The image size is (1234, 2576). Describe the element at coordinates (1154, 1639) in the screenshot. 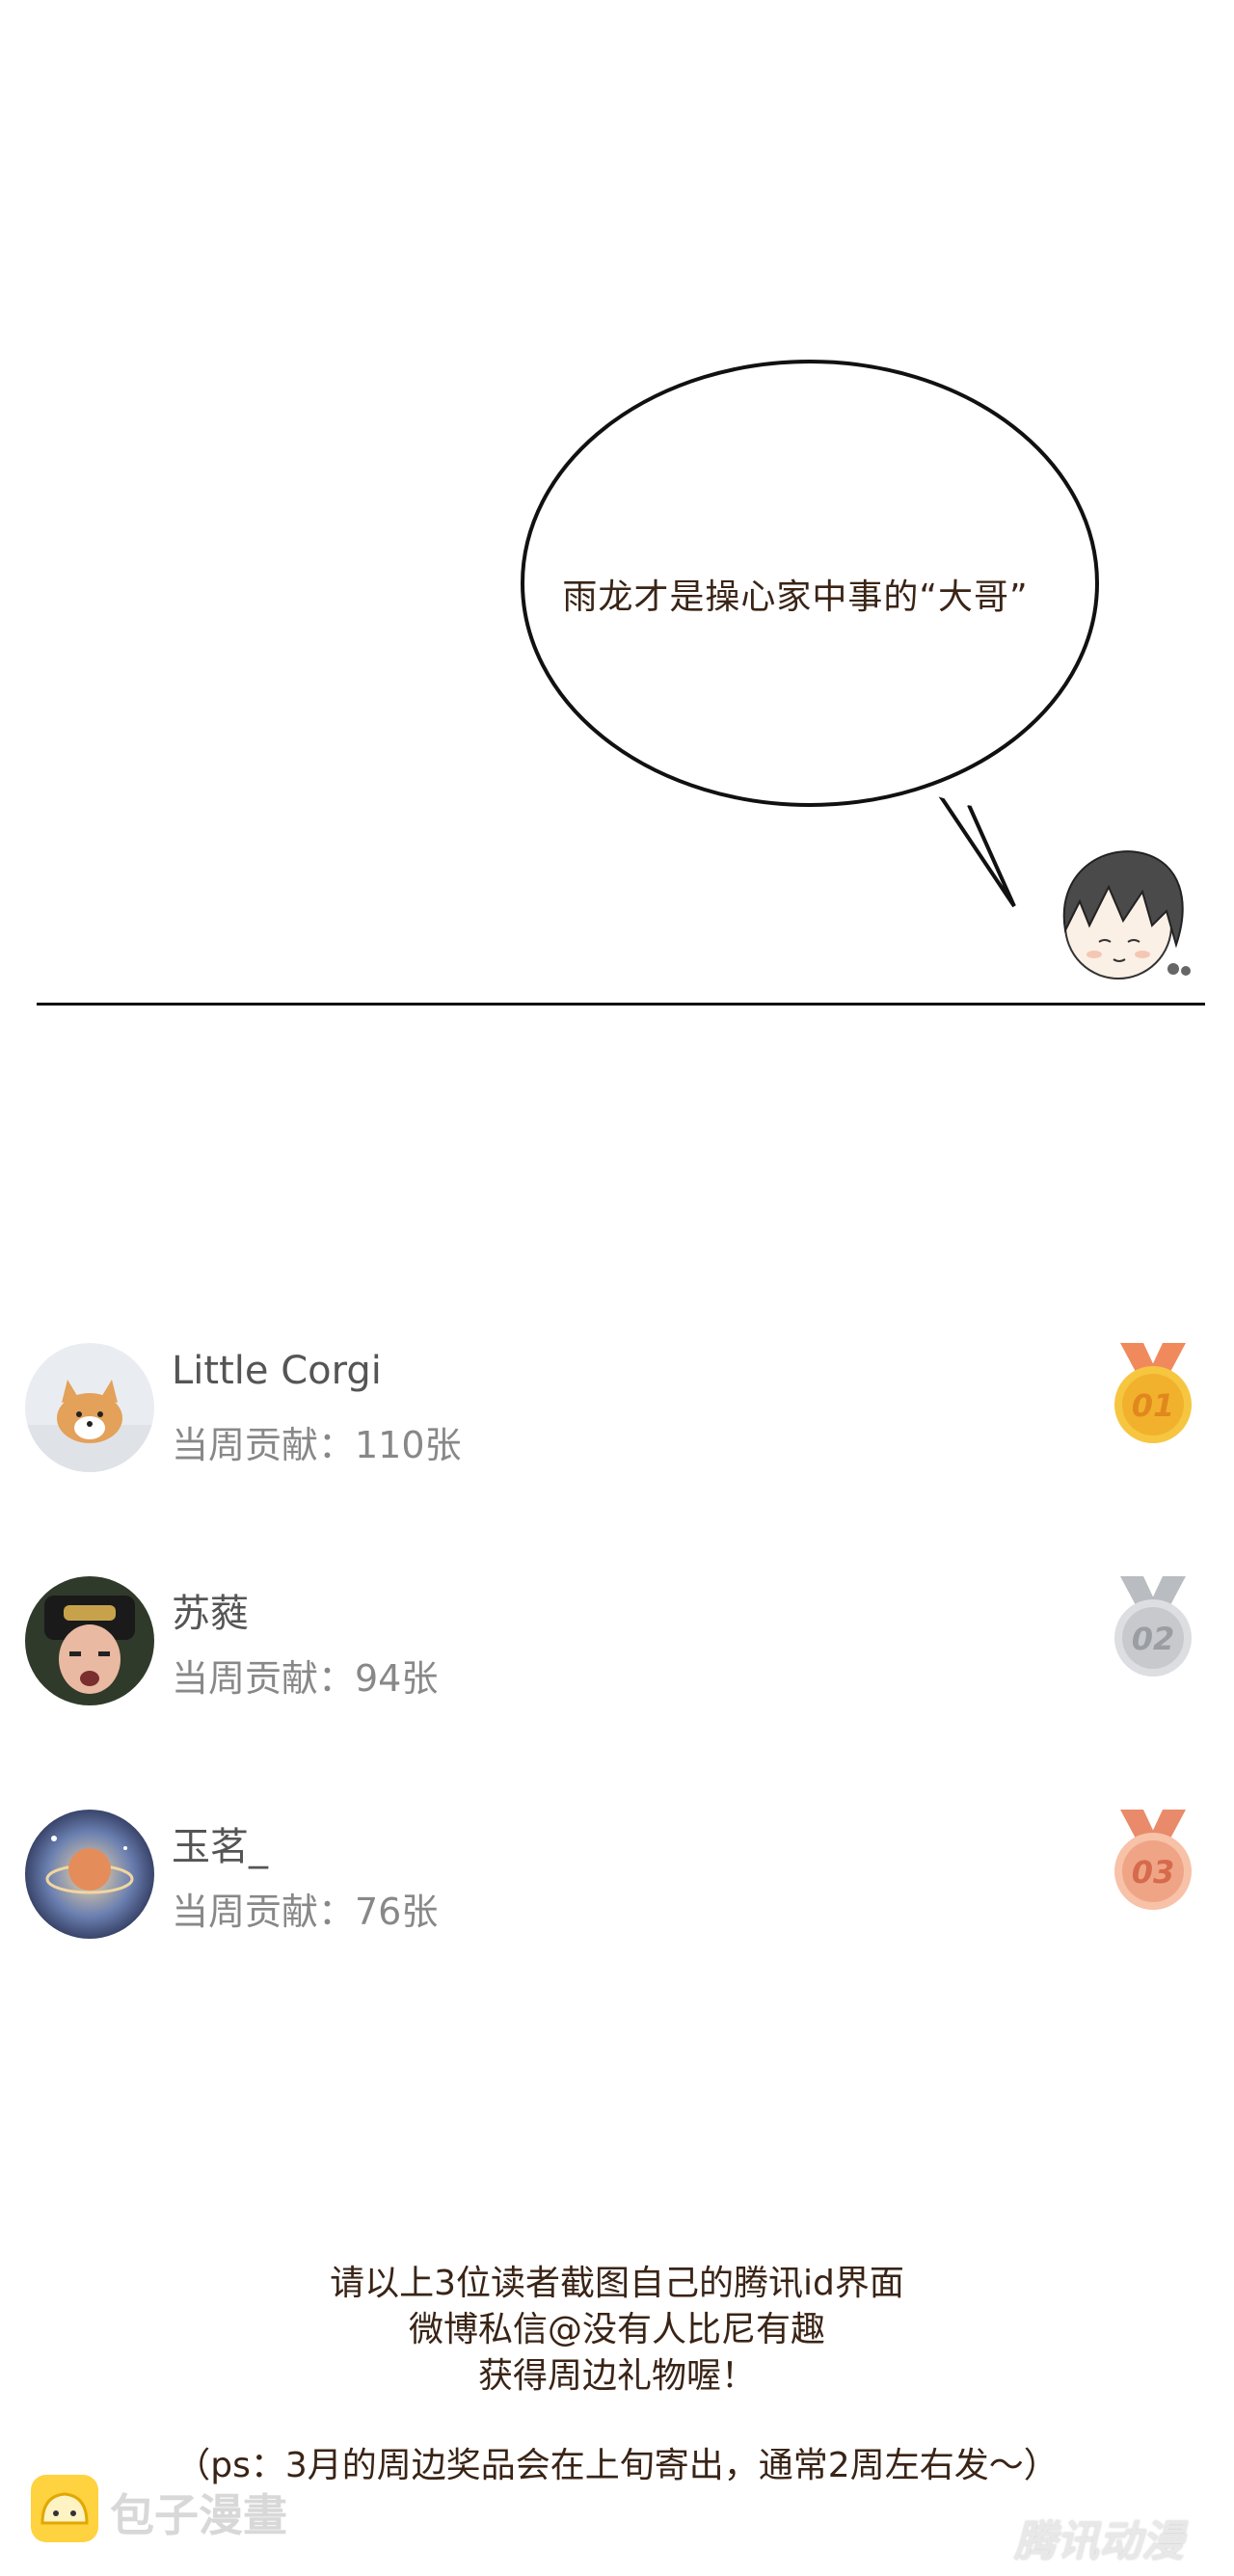

I see `svg-text: 02` at that location.